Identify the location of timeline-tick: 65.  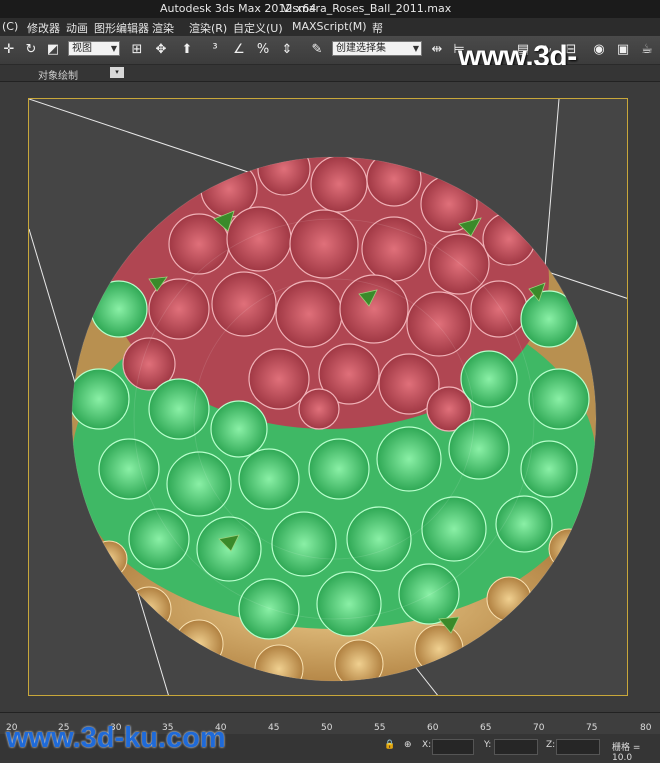
(486, 728).